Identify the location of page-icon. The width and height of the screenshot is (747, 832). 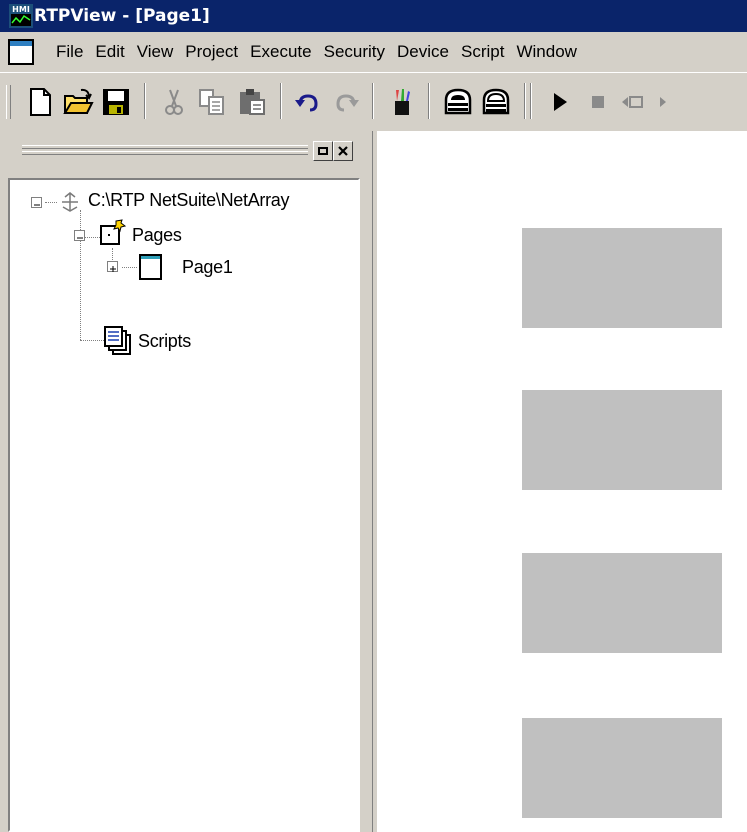
(150, 267).